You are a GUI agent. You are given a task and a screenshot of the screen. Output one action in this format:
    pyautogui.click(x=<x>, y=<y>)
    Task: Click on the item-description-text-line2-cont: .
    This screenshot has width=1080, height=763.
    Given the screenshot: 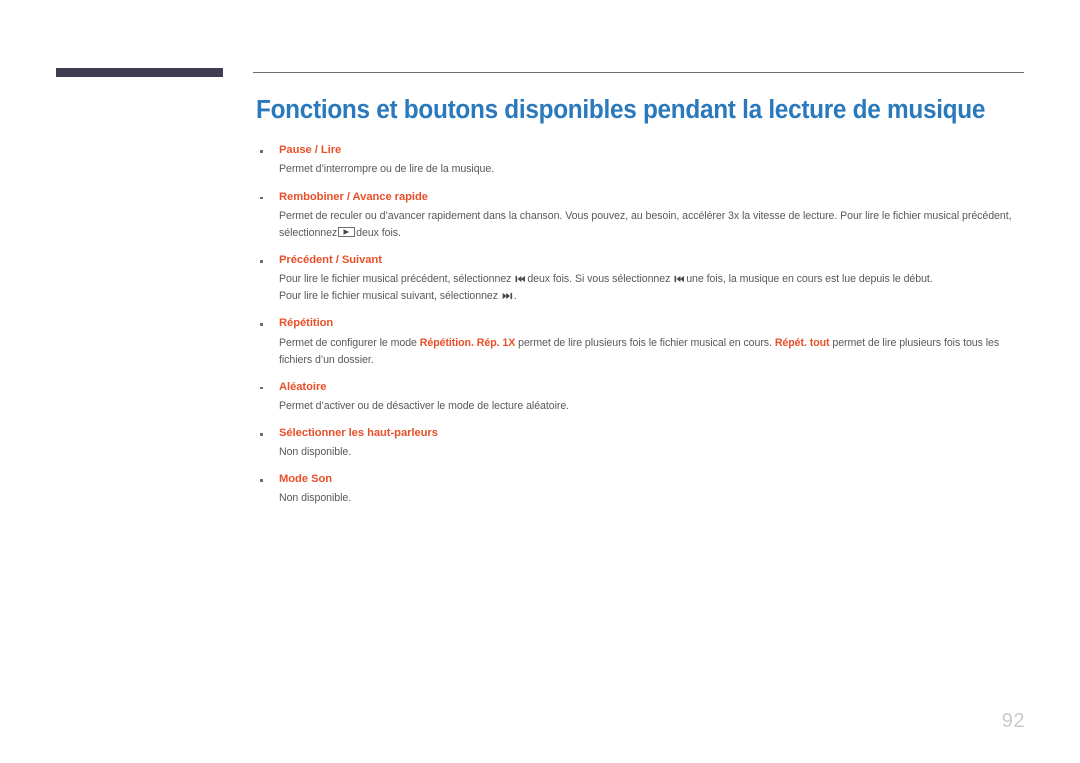 What is the action you would take?
    pyautogui.click(x=515, y=296)
    